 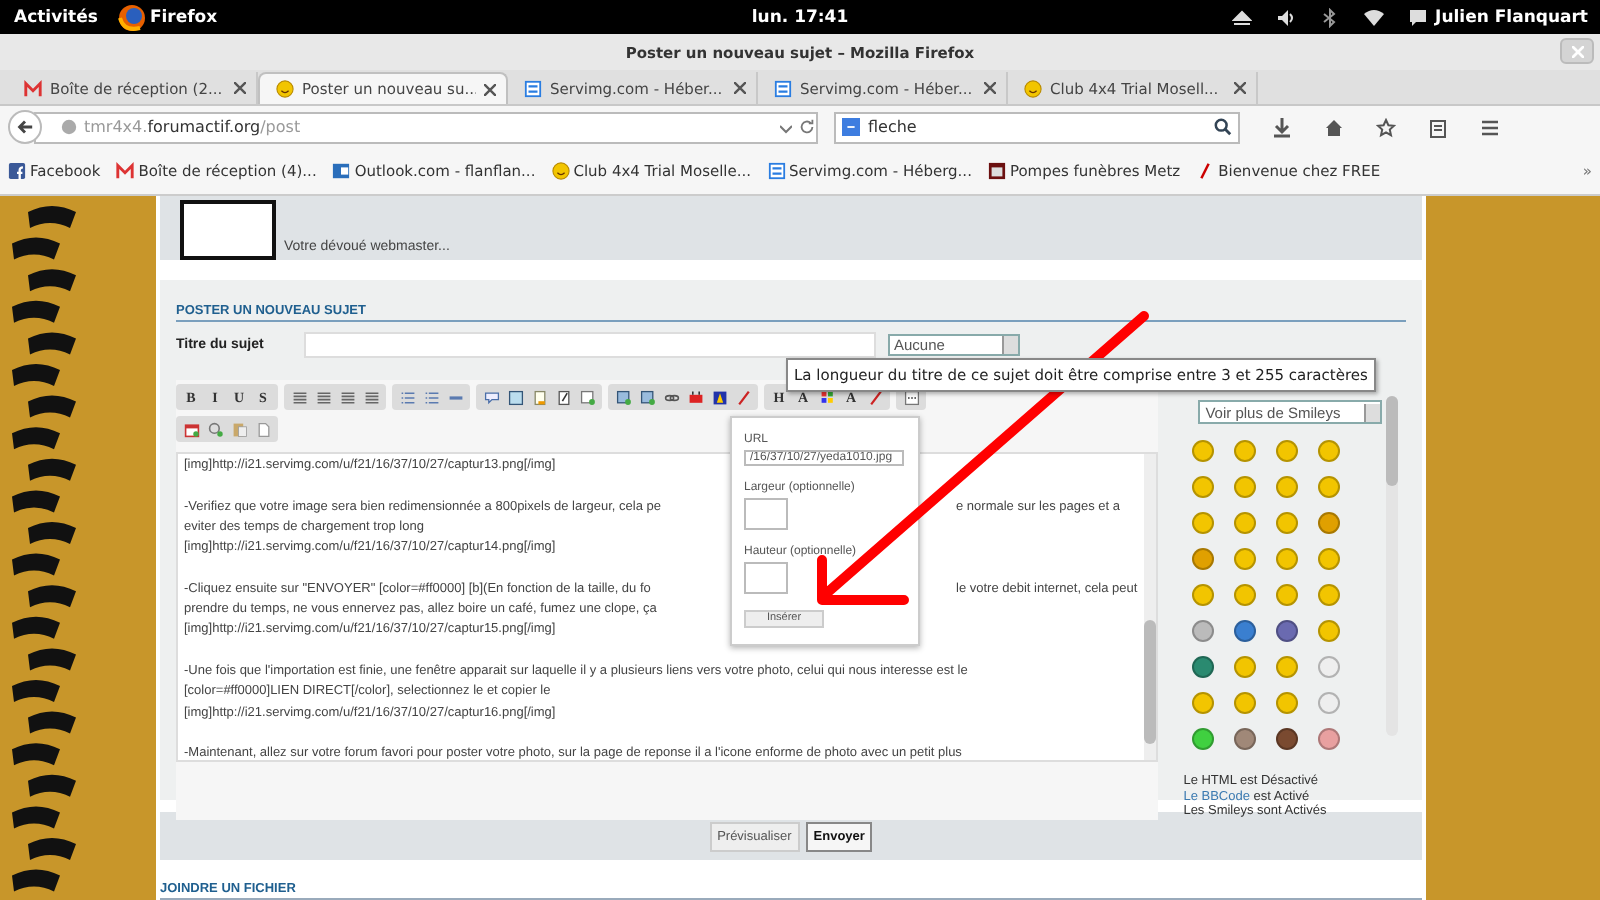 I want to click on note-icon, so click(x=539, y=397).